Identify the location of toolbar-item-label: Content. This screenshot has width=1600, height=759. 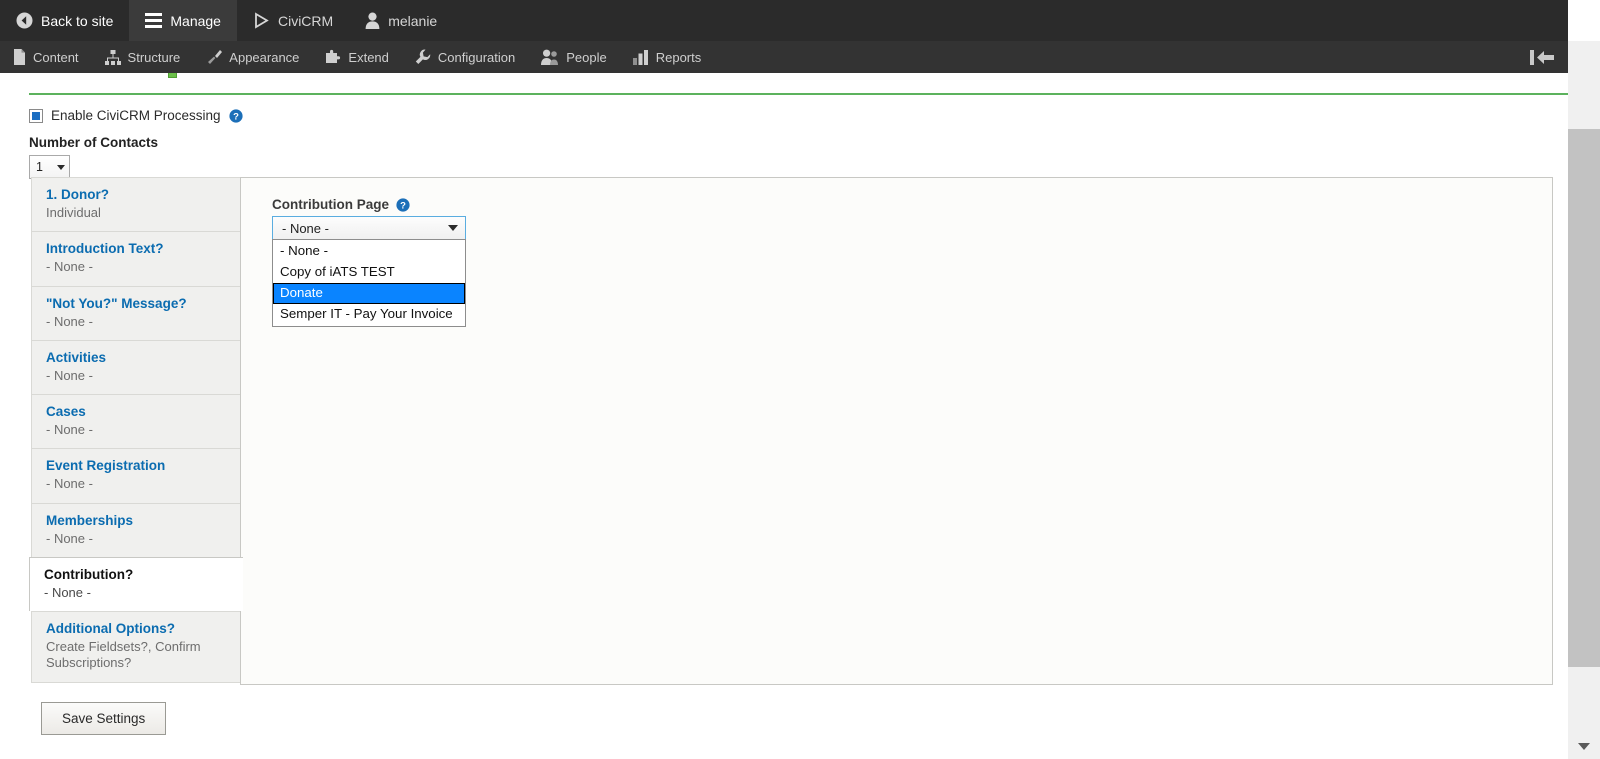
(56, 57).